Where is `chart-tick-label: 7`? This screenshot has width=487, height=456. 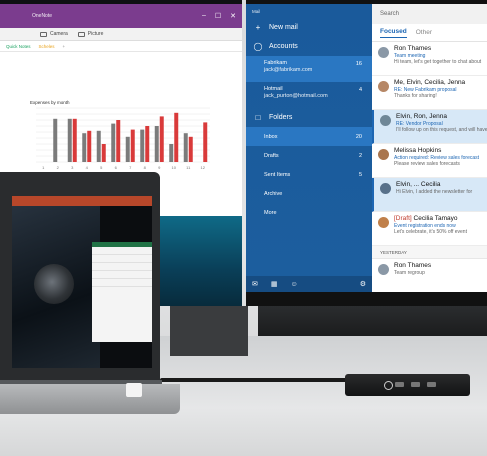
chart-tick-label: 7 is located at coordinates (130, 167).